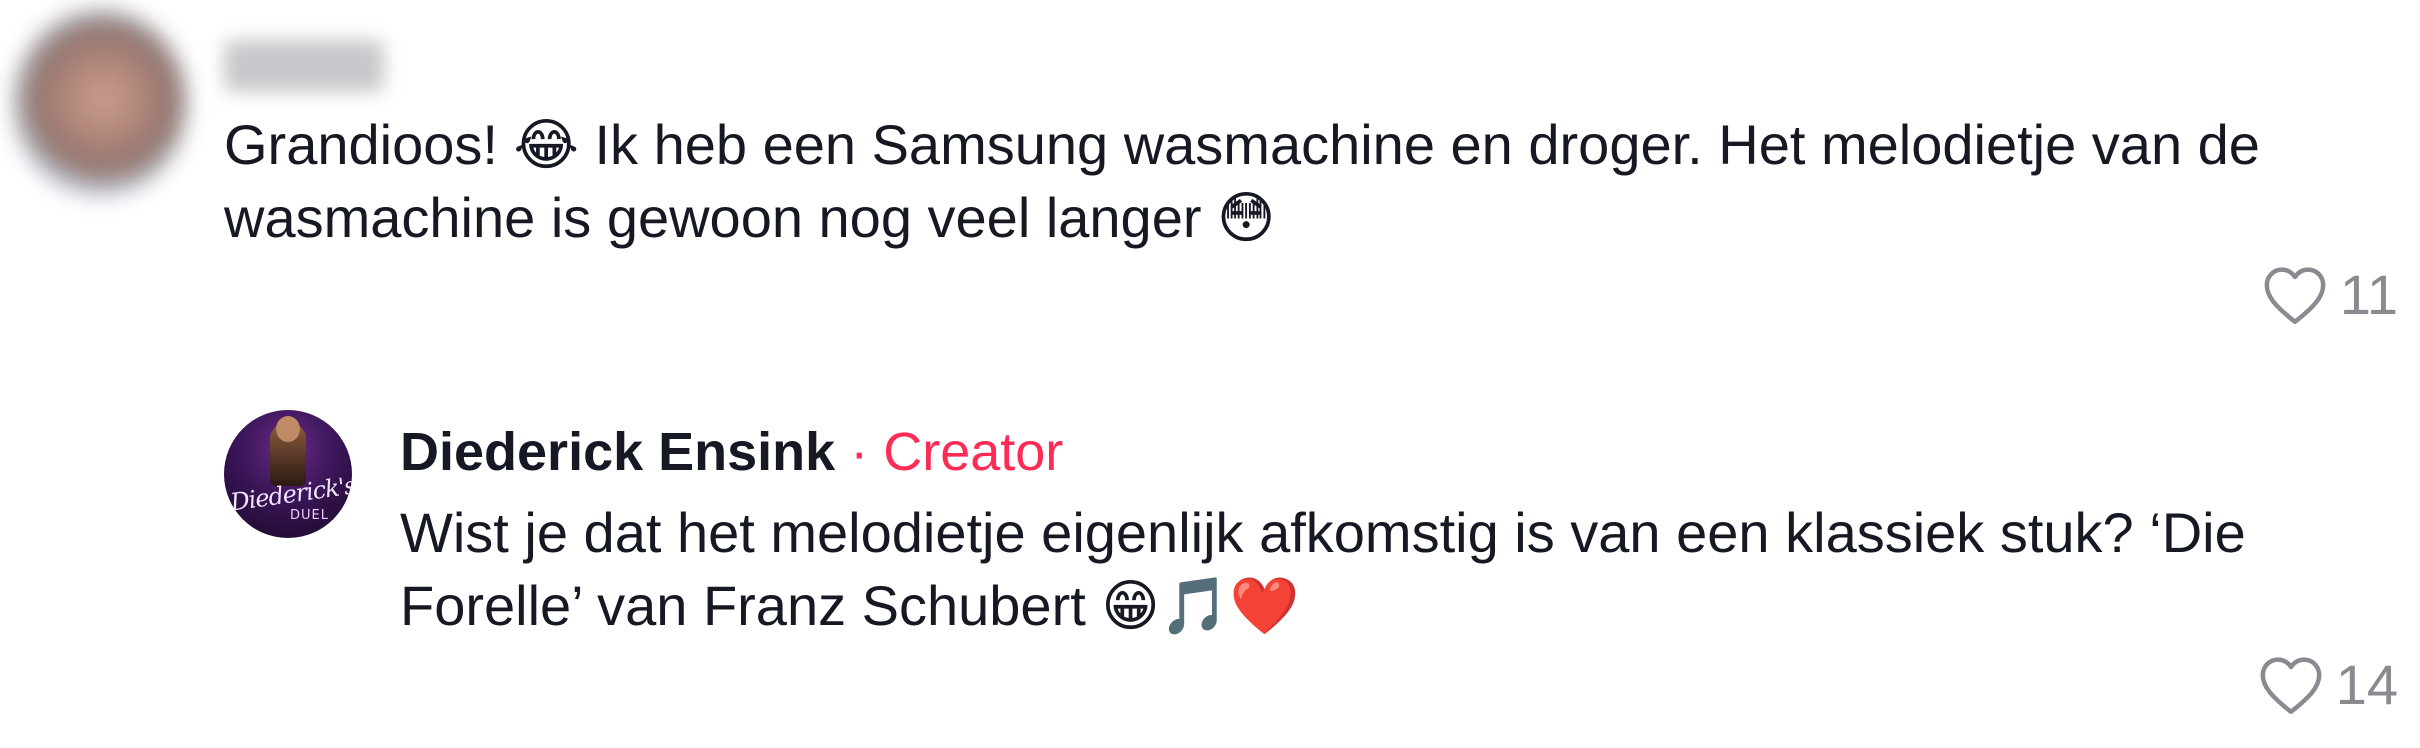 This screenshot has width=2420, height=748. What do you see at coordinates (973, 452) in the screenshot?
I see `creator-badge: Creator` at bounding box center [973, 452].